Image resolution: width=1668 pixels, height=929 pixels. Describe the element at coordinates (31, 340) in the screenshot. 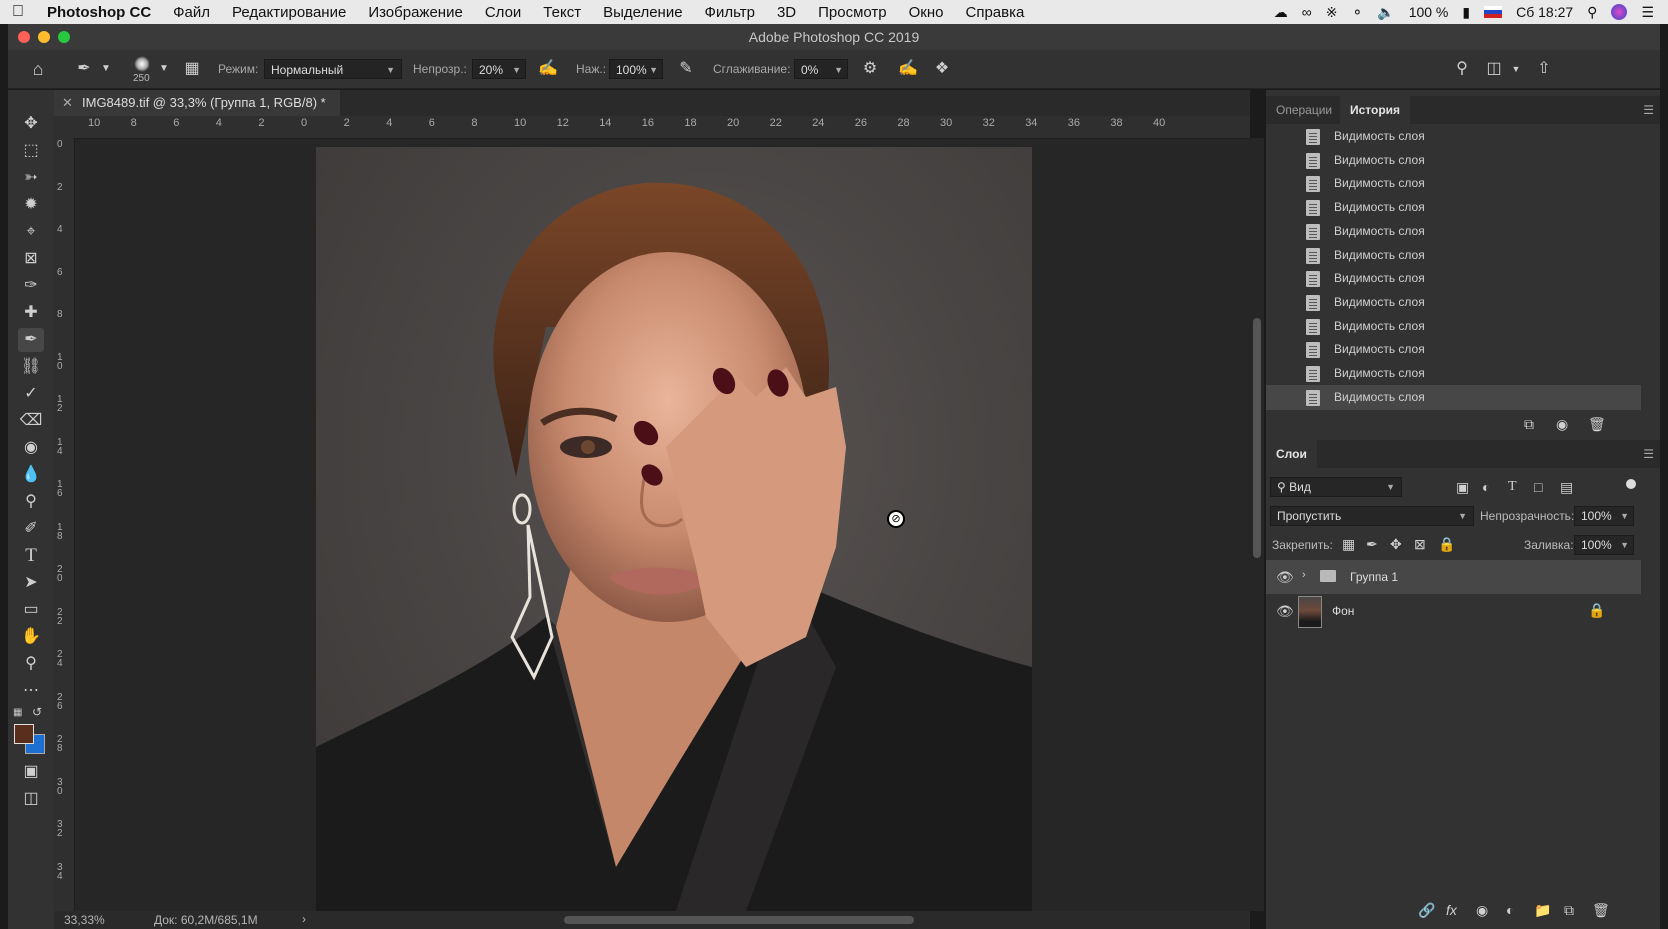

I see `brush-tool-icon: ✒` at that location.